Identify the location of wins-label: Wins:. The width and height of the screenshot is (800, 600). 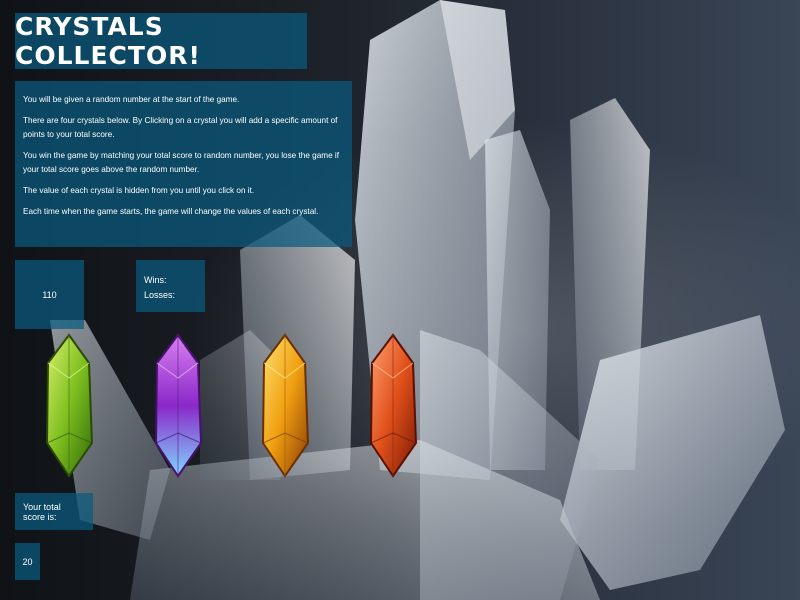
(155, 280).